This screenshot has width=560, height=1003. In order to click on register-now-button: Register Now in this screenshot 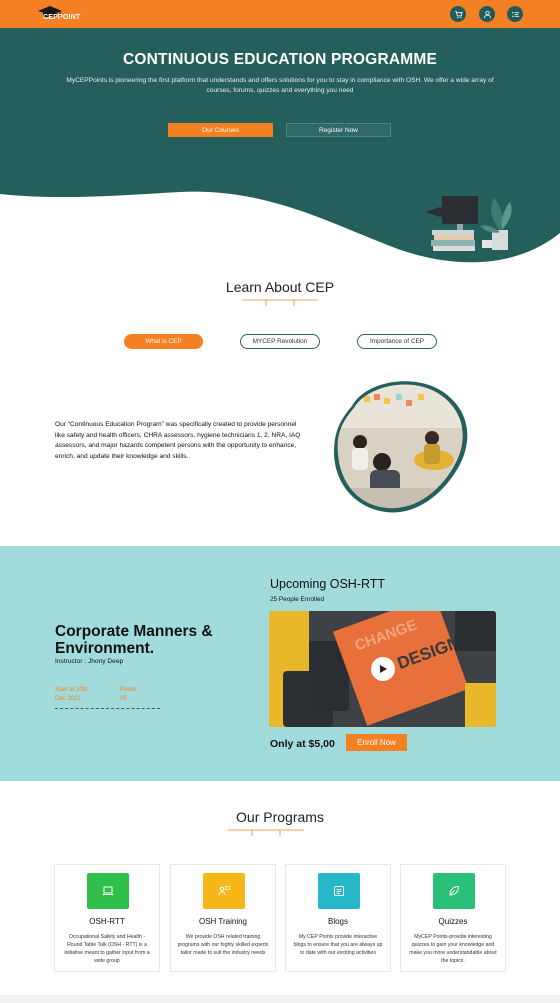, I will do `click(338, 130)`.